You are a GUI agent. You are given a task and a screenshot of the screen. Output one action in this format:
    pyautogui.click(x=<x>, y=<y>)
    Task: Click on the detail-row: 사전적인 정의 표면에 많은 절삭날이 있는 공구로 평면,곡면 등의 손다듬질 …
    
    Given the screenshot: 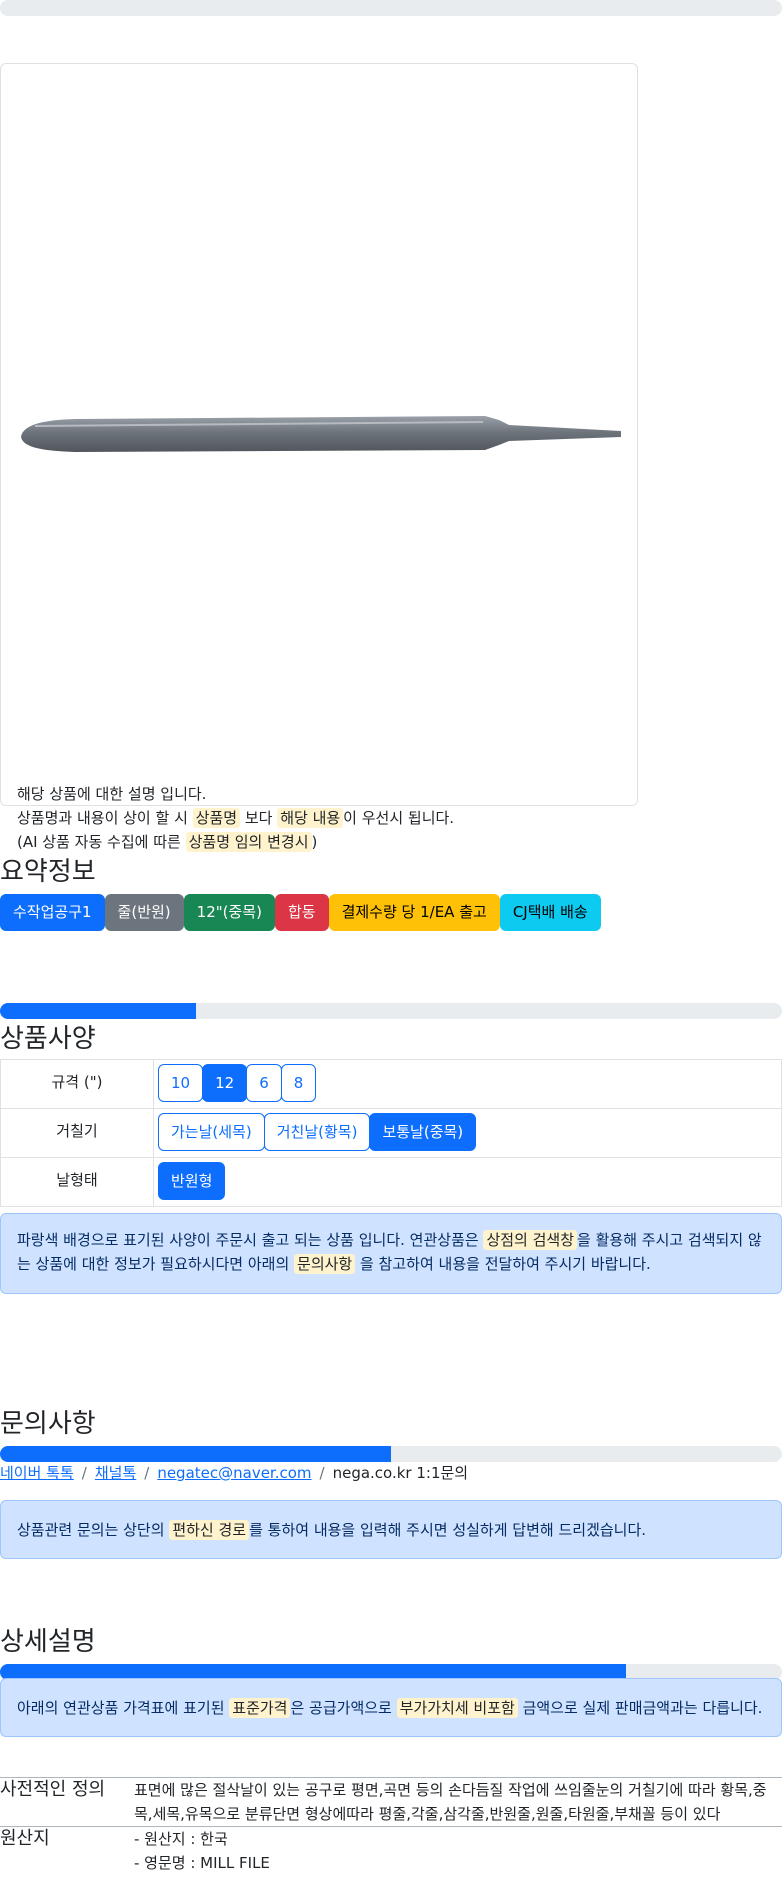 What is the action you would take?
    pyautogui.click(x=391, y=1802)
    